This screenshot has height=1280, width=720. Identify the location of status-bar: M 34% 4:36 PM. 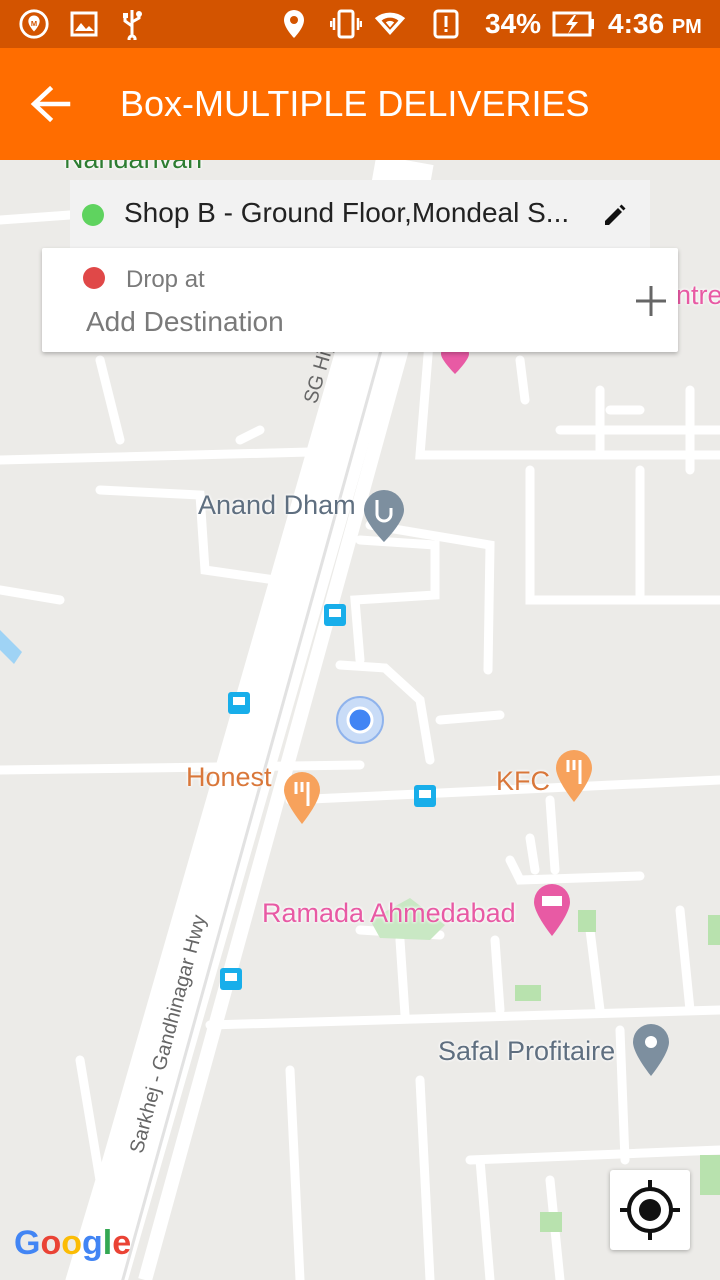
(360, 24).